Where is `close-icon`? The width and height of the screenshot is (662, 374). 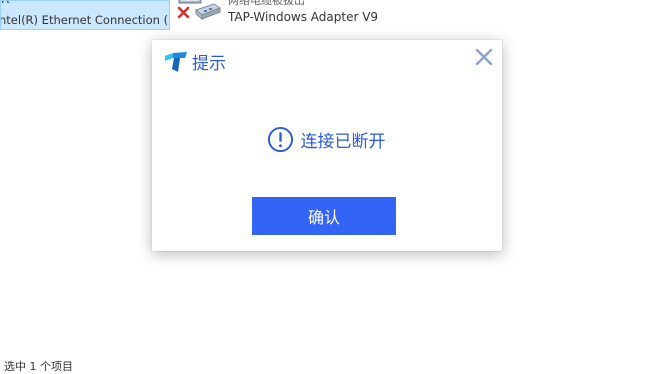
close-icon is located at coordinates (484, 57).